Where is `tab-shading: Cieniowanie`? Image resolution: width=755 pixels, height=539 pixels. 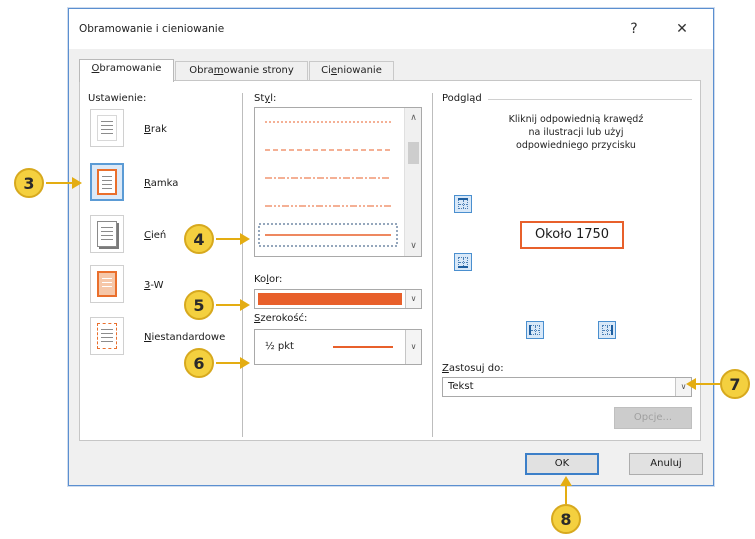 tab-shading: Cieniowanie is located at coordinates (351, 71).